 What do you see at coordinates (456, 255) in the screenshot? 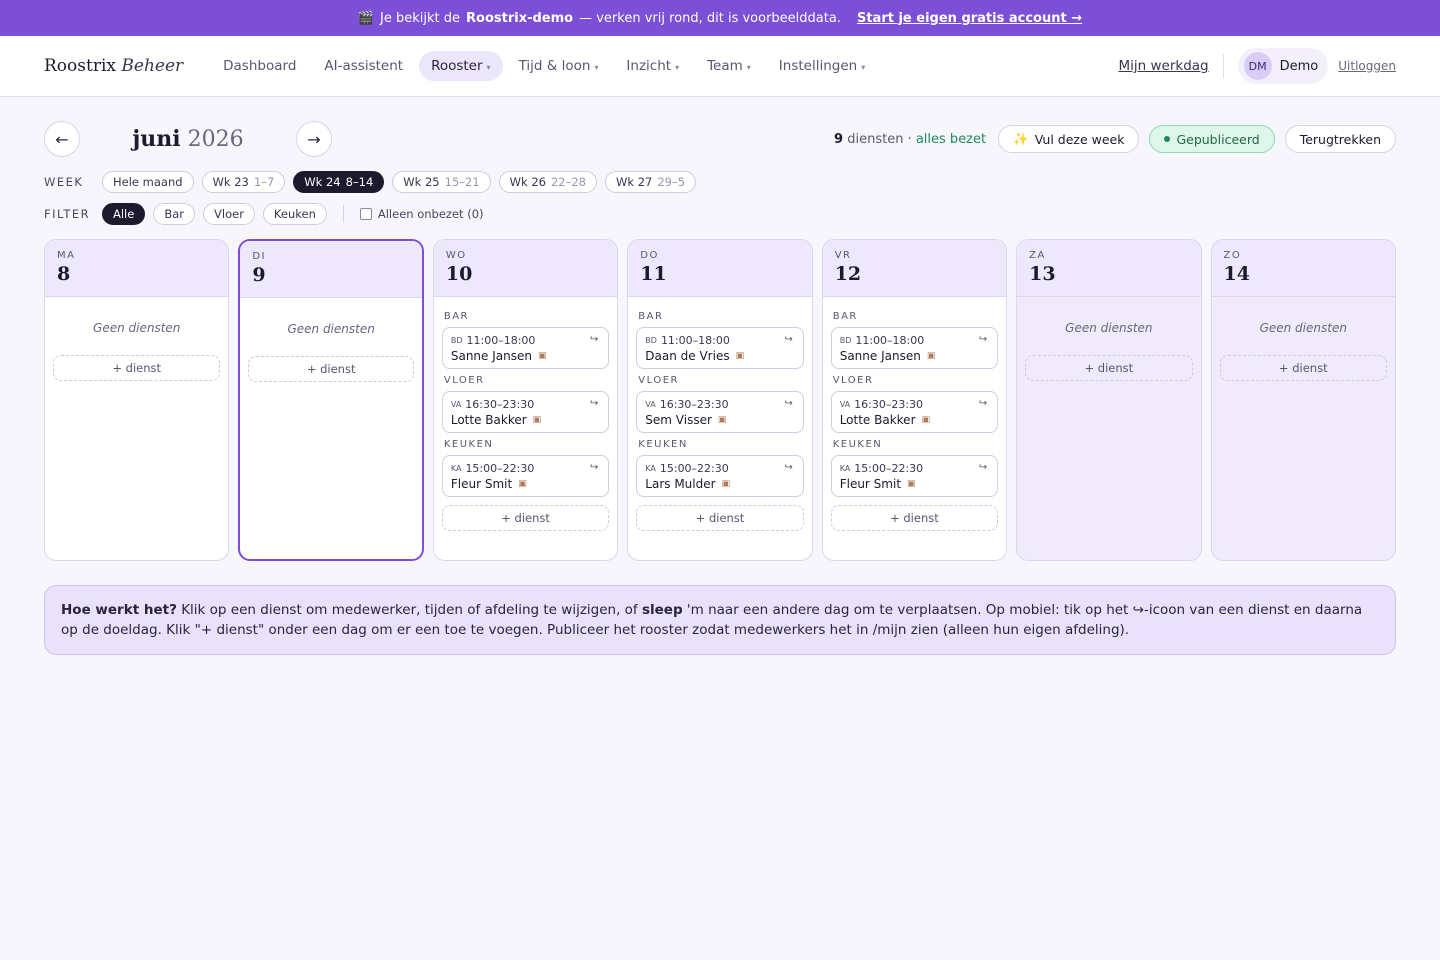
I see `day-abbr: WO` at bounding box center [456, 255].